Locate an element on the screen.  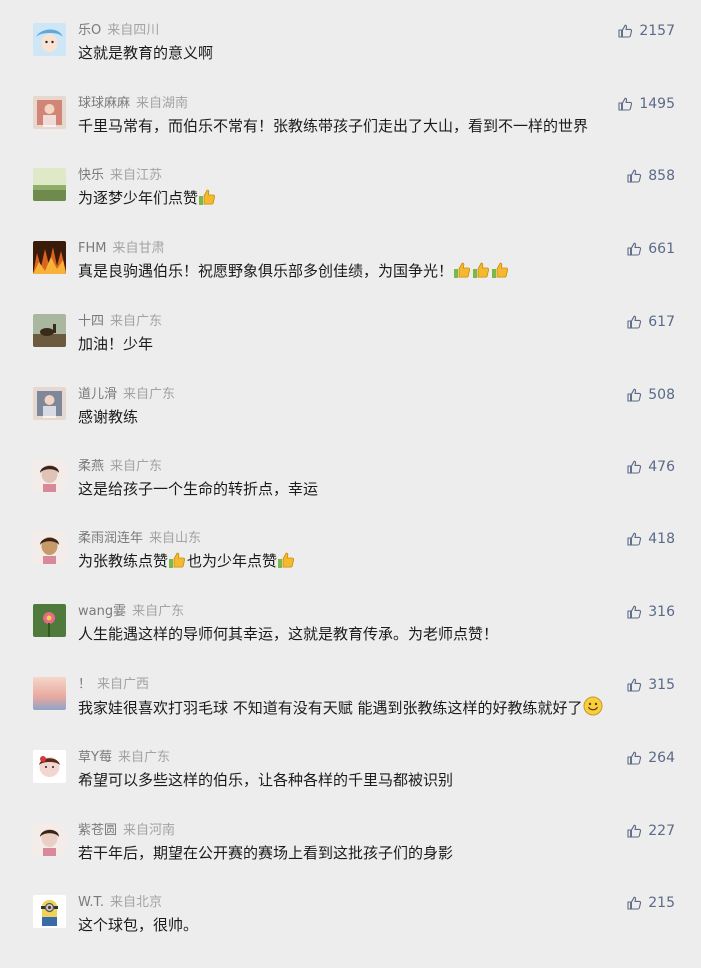
comment-text: 这个球包，很帅。 is located at coordinates (138, 925).